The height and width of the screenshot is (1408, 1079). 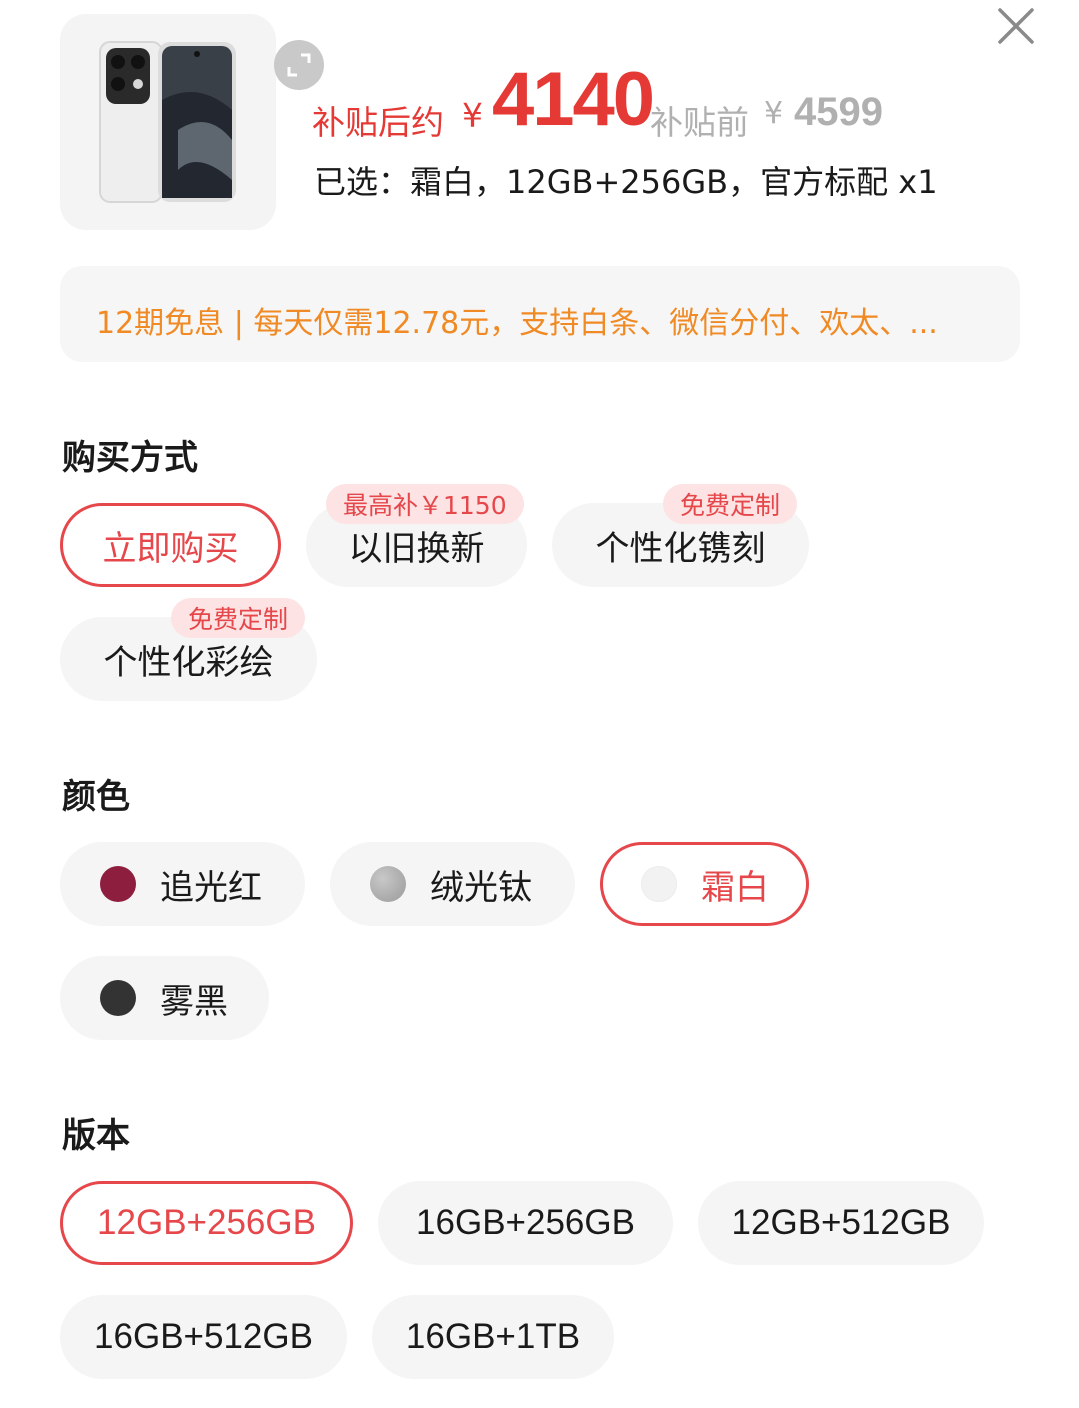 What do you see at coordinates (206, 1223) in the screenshot?
I see `version-12-256: 12GB+256GB` at bounding box center [206, 1223].